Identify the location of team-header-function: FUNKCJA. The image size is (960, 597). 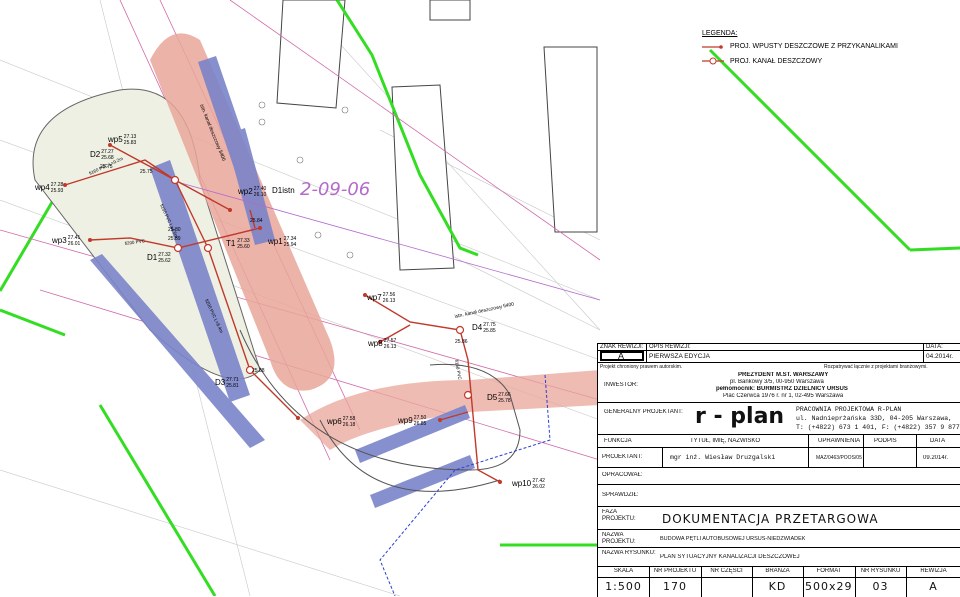
(618, 441).